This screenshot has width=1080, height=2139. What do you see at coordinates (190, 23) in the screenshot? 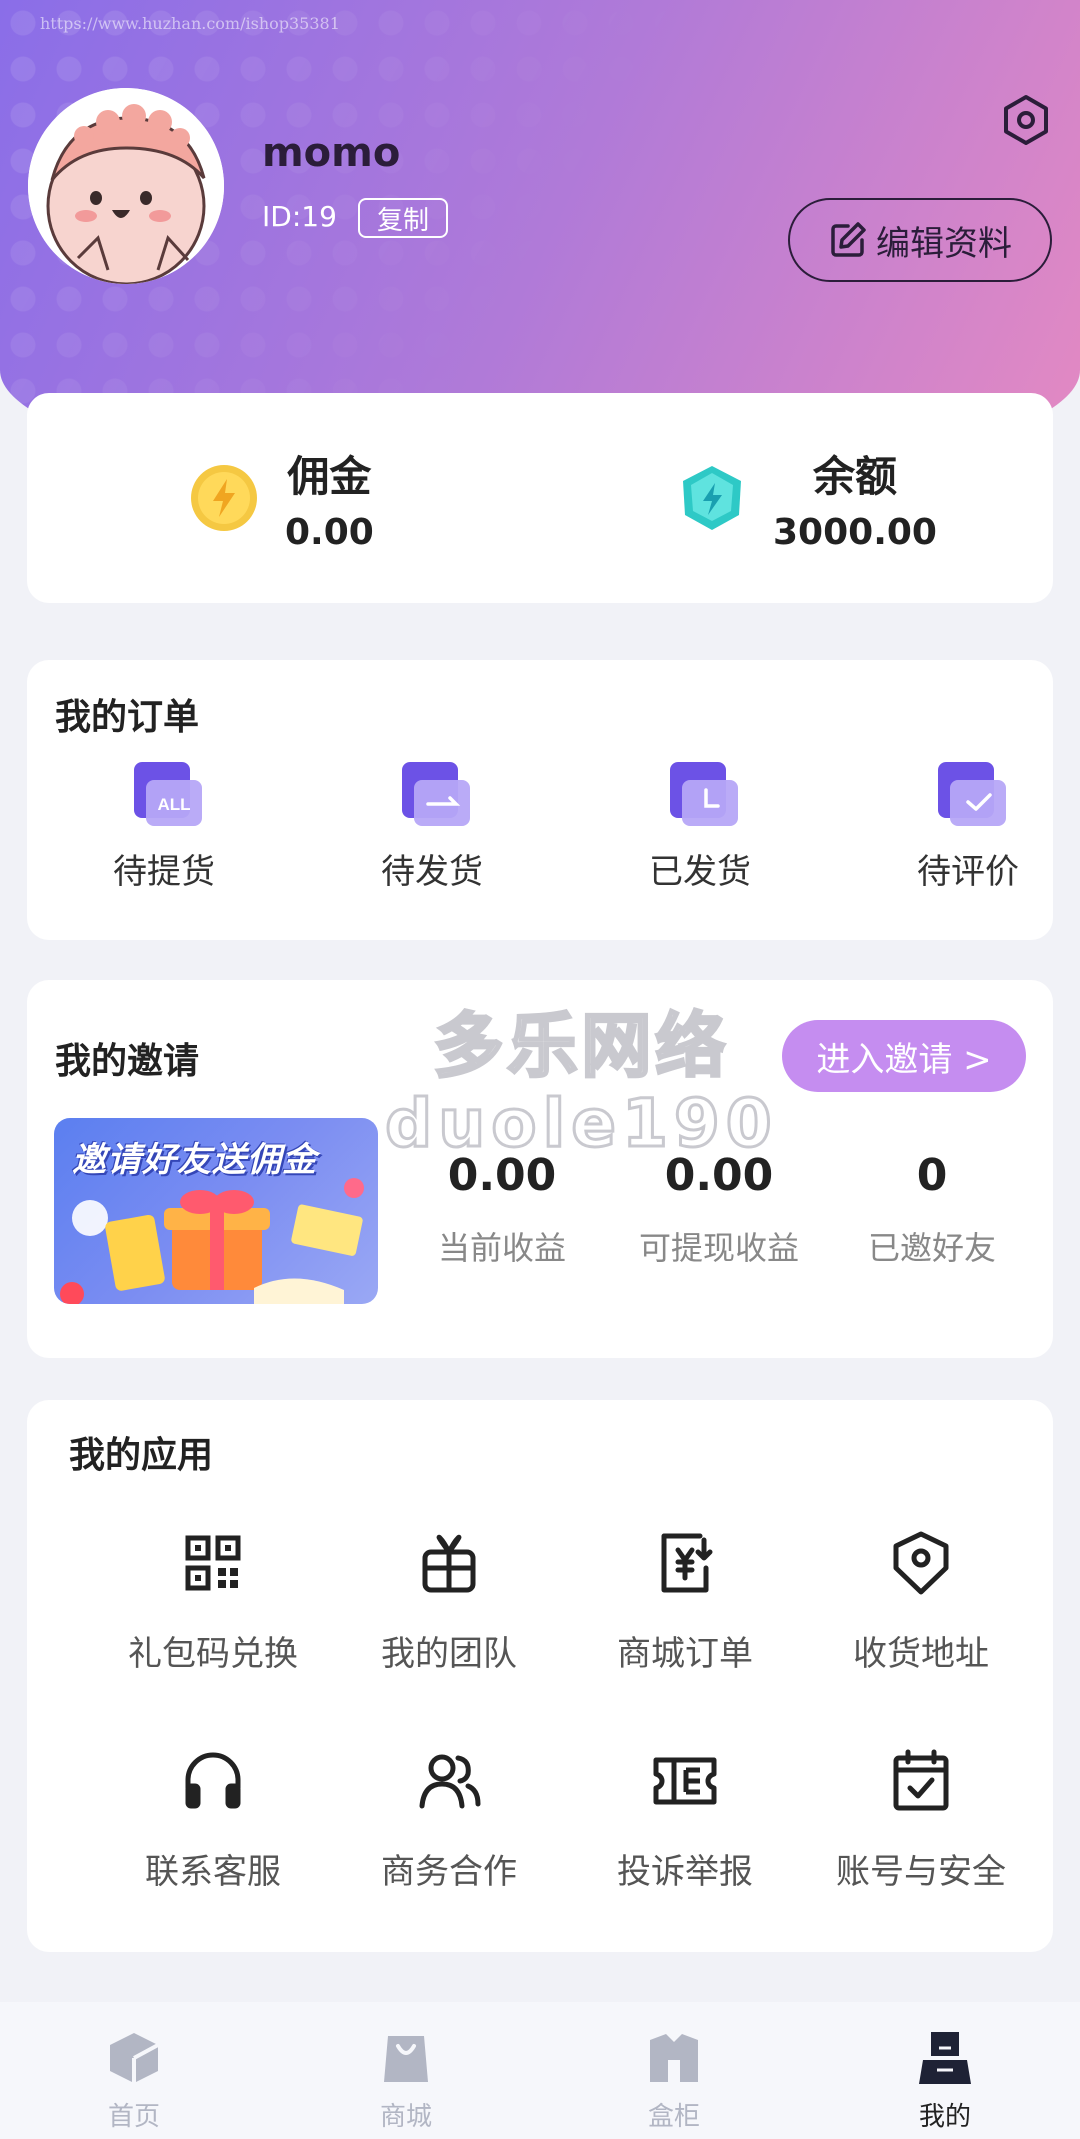
I see `watermark-url: https://www.huzhan.com/ishop35381` at bounding box center [190, 23].